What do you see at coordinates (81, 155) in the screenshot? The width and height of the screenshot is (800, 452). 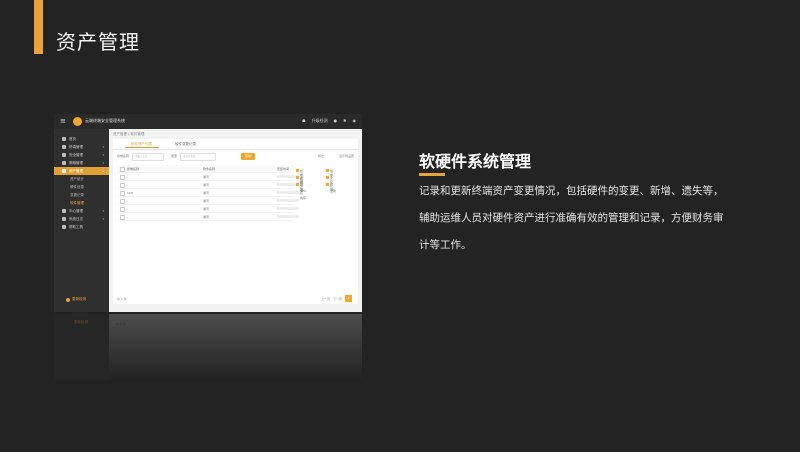 I see `sidebar-item-security: 安全管理 ▾` at bounding box center [81, 155].